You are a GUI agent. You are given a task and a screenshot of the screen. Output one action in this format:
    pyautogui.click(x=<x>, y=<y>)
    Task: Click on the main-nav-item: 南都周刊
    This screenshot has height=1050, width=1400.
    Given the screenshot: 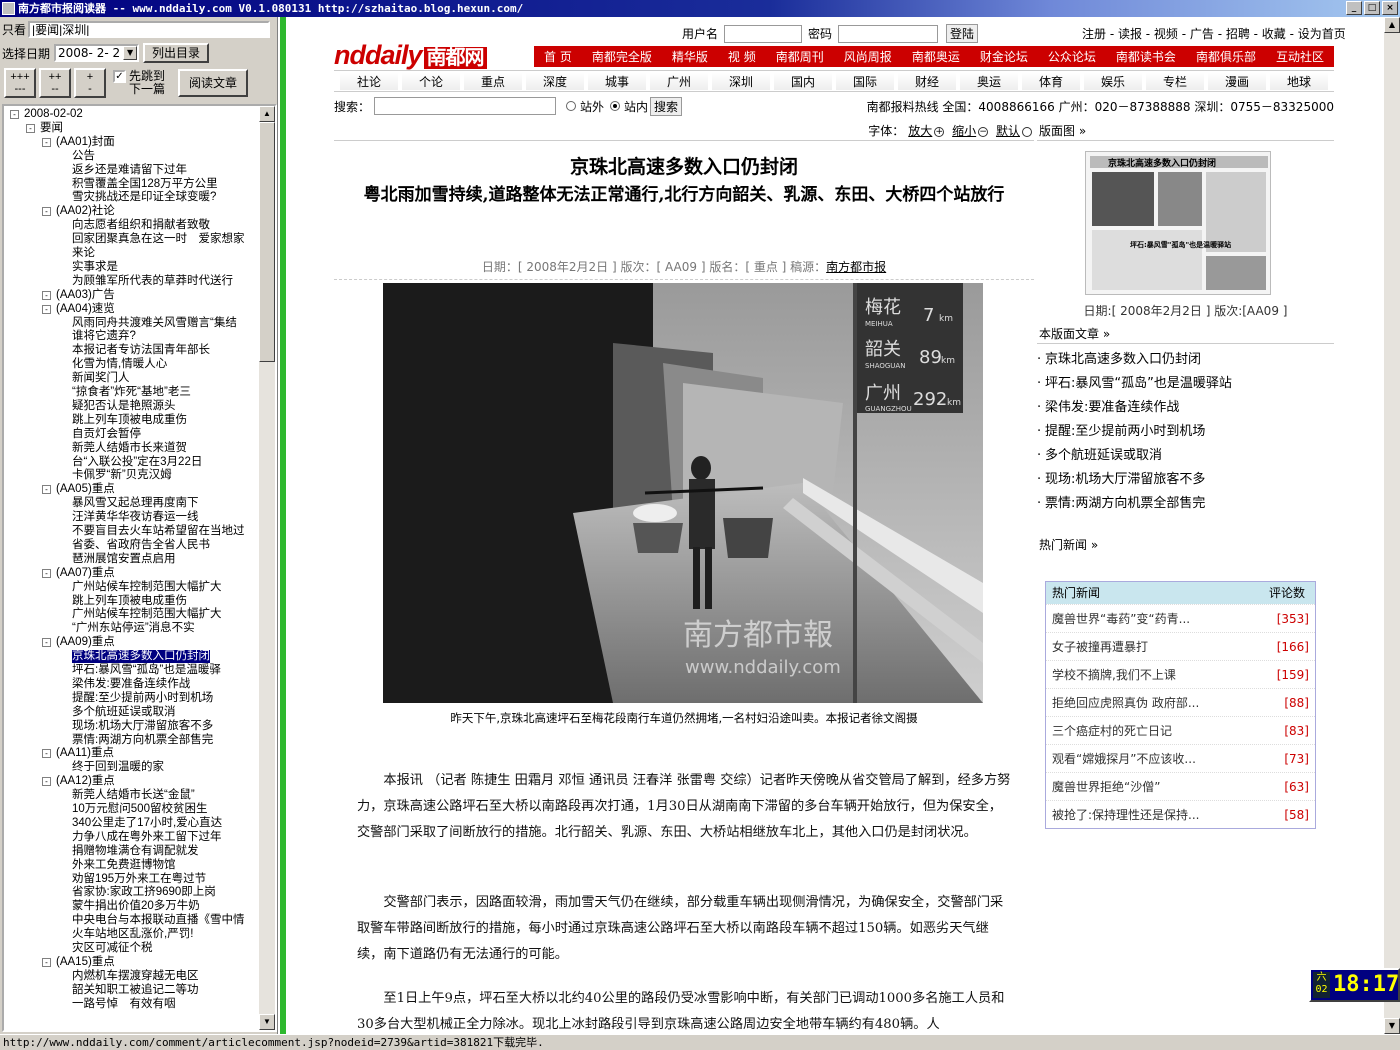 What is the action you would take?
    pyautogui.click(x=800, y=56)
    